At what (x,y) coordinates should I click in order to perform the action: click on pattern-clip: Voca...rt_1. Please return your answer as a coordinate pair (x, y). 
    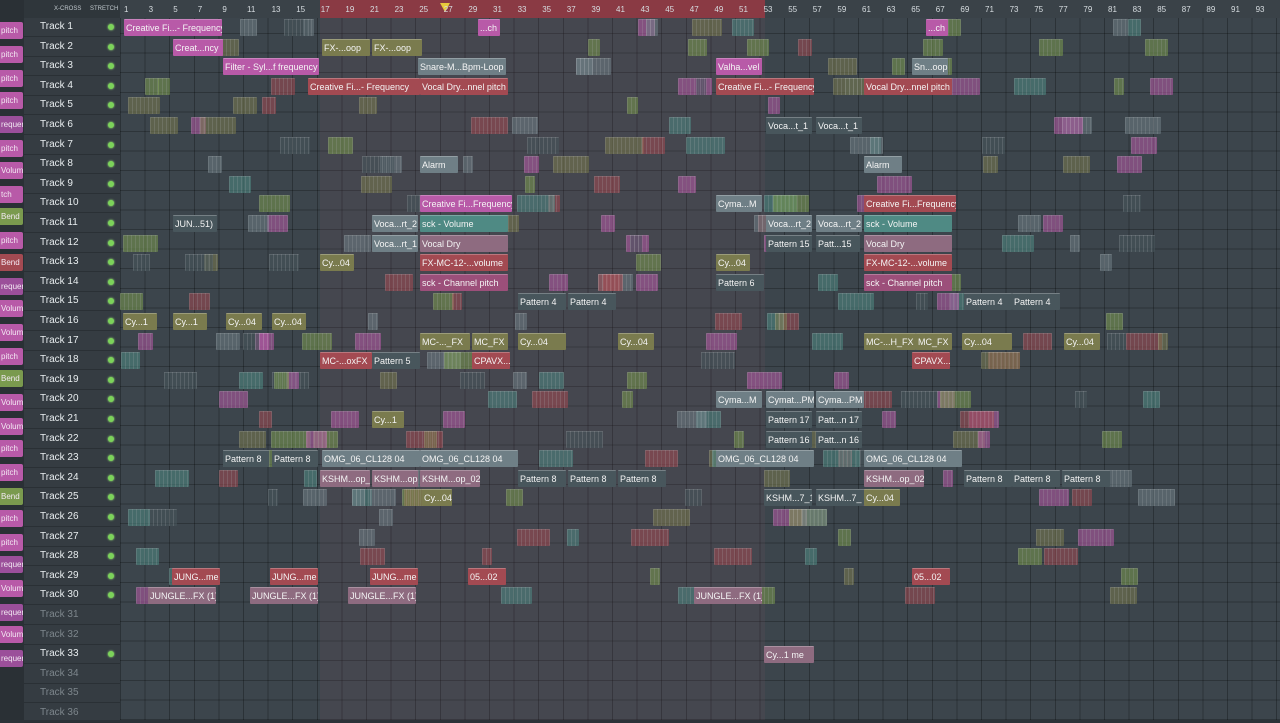
    Looking at the image, I should click on (395, 243).